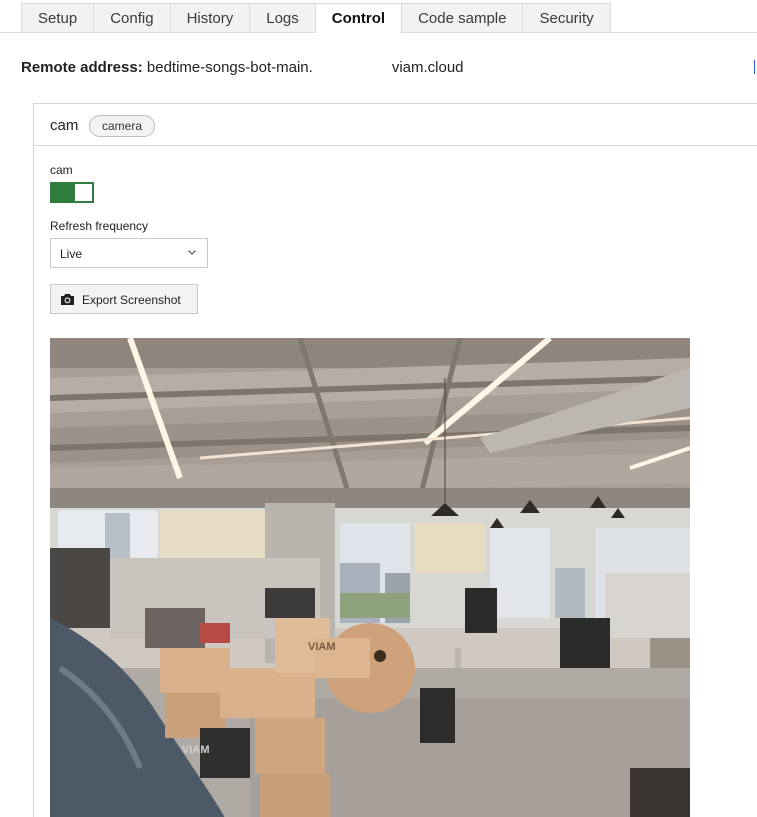  Describe the element at coordinates (192, 252) in the screenshot. I see `chevron-down-icon` at that location.